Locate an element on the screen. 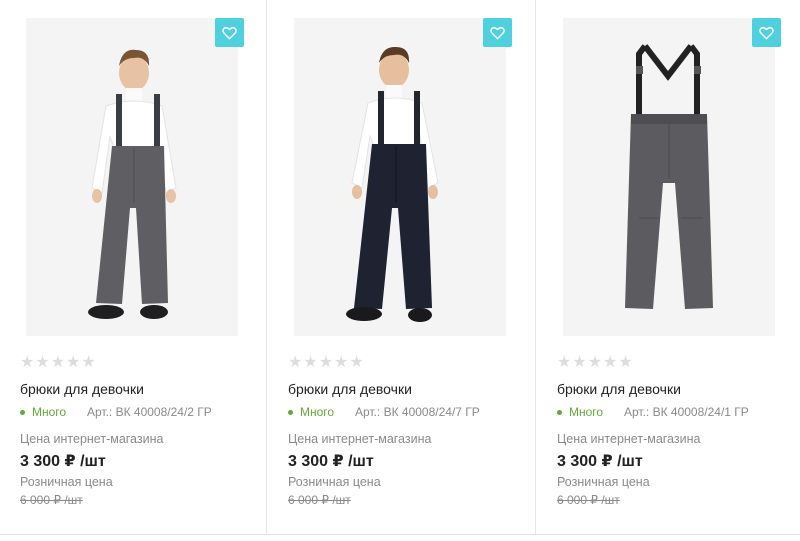 Image resolution: width=800 pixels, height=541 pixels. article-number: Арт.: ВК 40008/24/2 ГР is located at coordinates (149, 412).